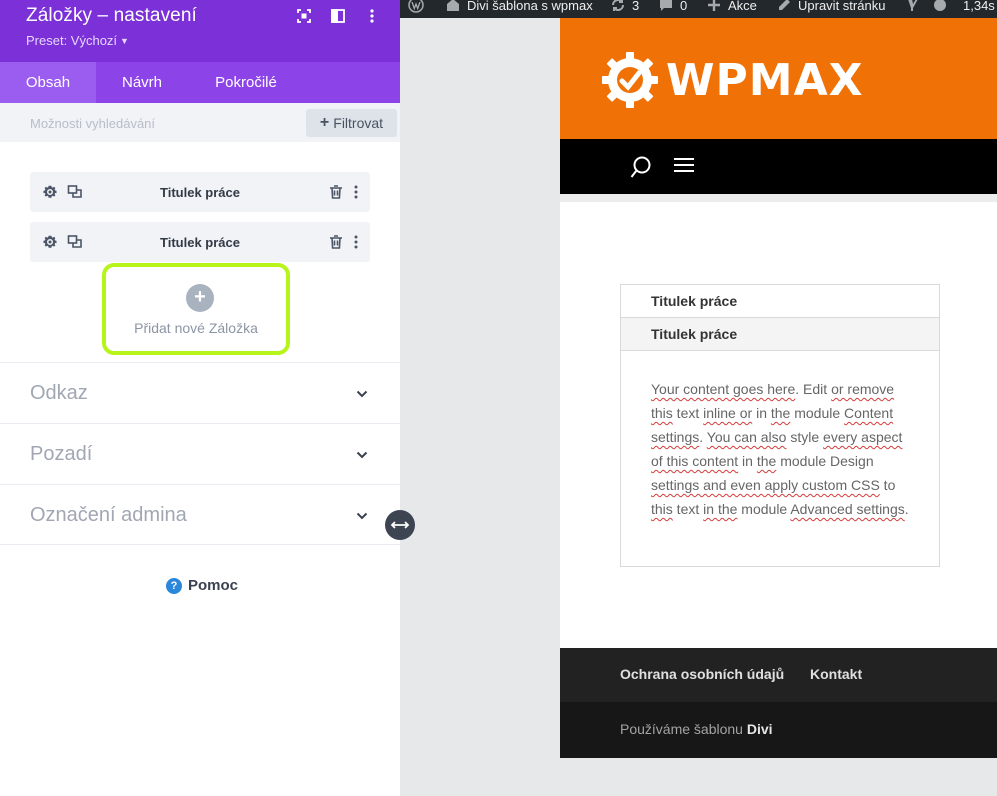 The image size is (997, 796). I want to click on plus-icon: +, so click(324, 122).